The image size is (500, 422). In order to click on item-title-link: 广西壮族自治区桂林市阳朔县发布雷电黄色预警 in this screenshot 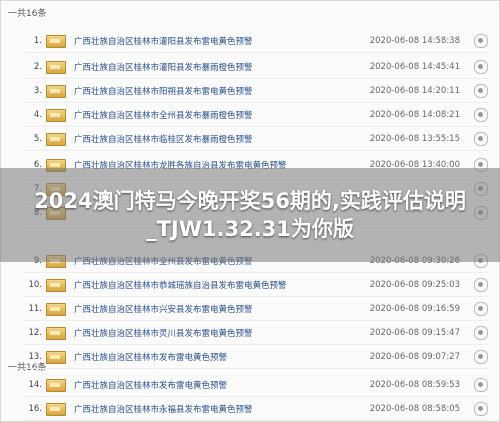, I will do `click(221, 91)`.